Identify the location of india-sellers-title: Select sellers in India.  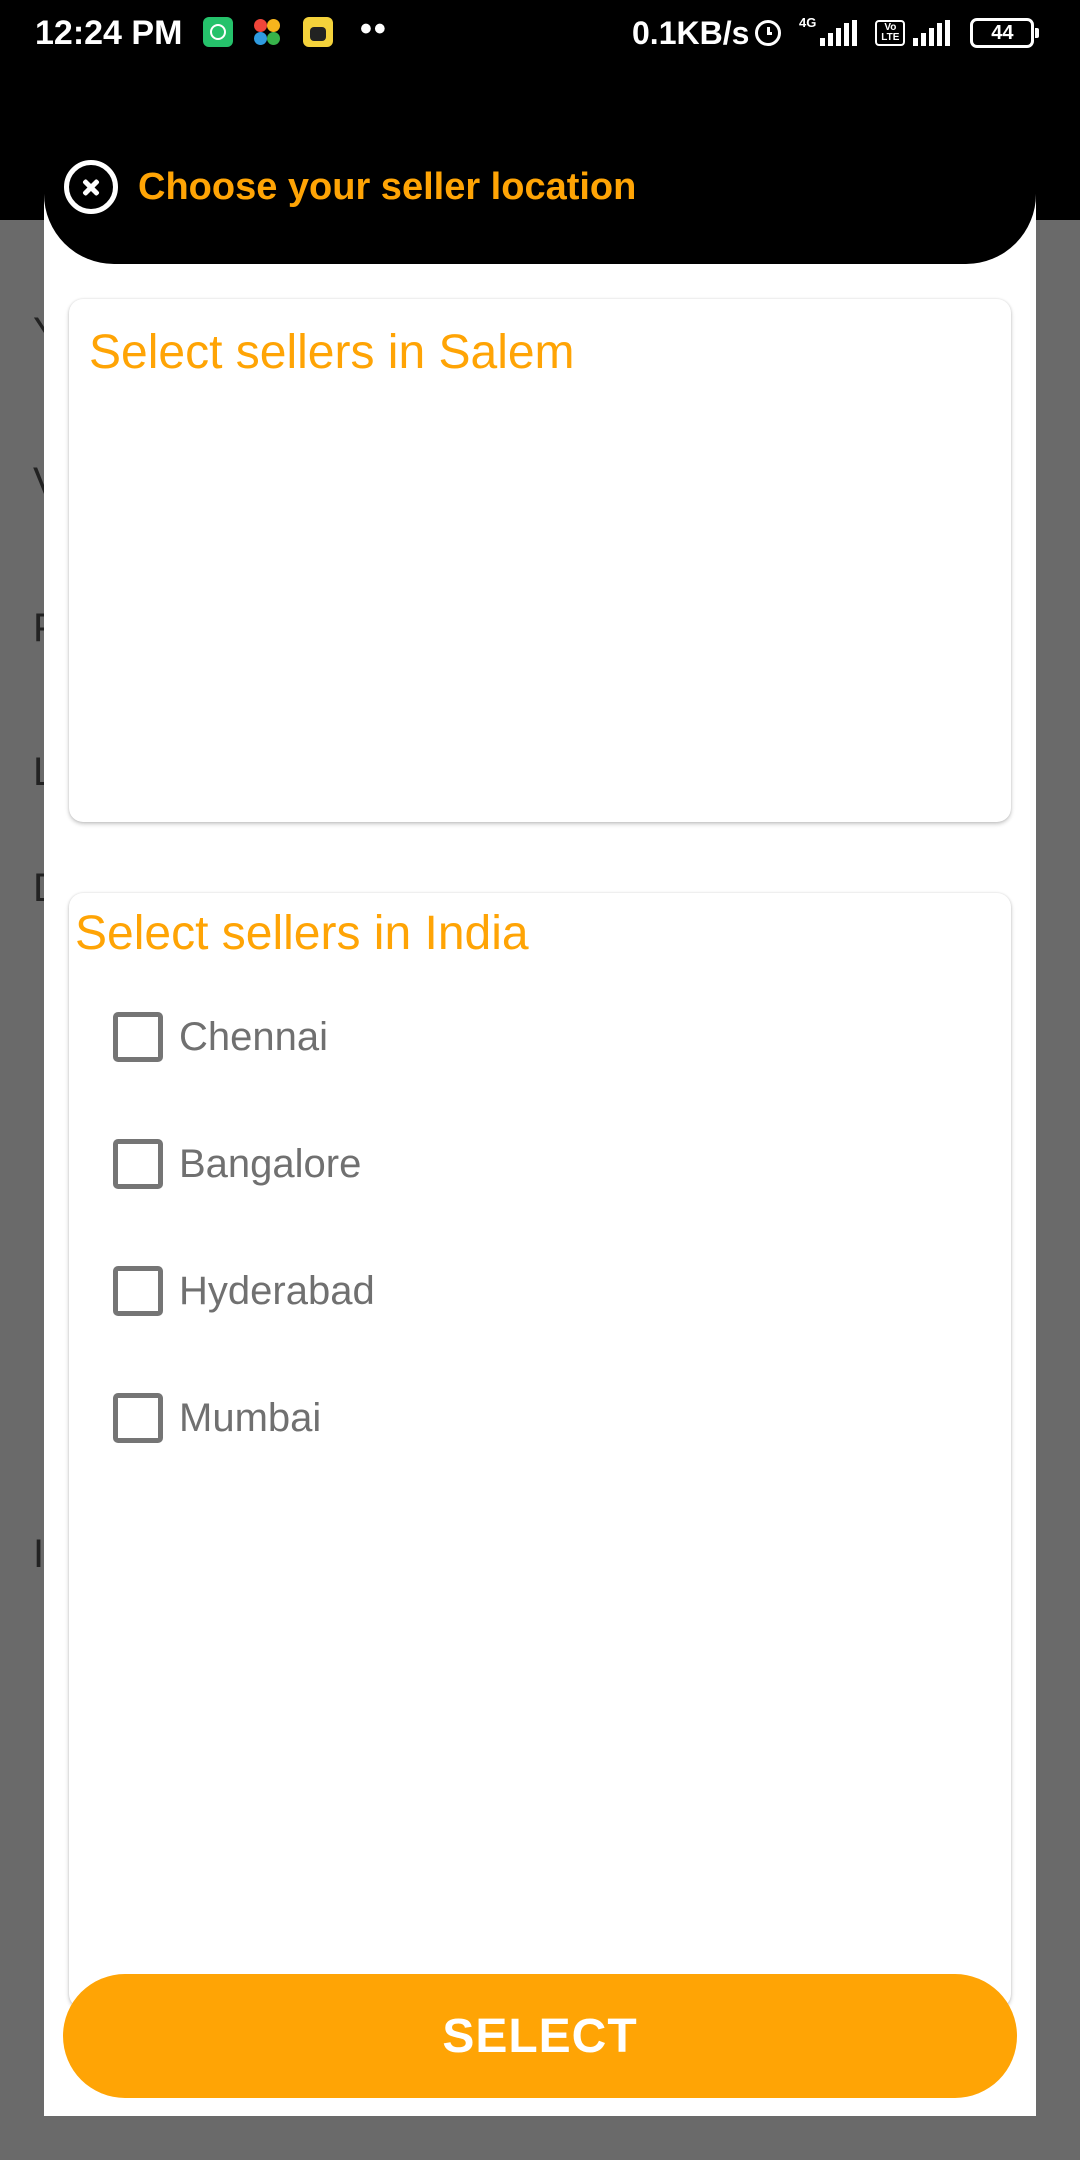
(302, 933).